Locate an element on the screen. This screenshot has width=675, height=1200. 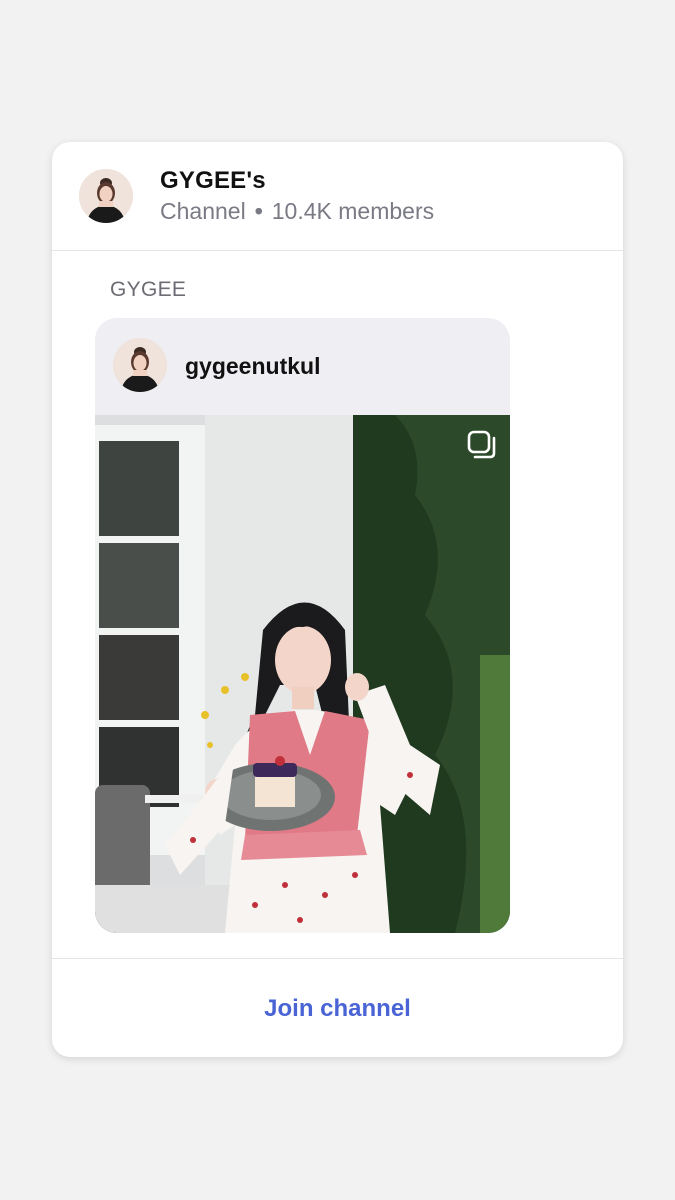
join-channel-button: Join channel is located at coordinates (337, 1008).